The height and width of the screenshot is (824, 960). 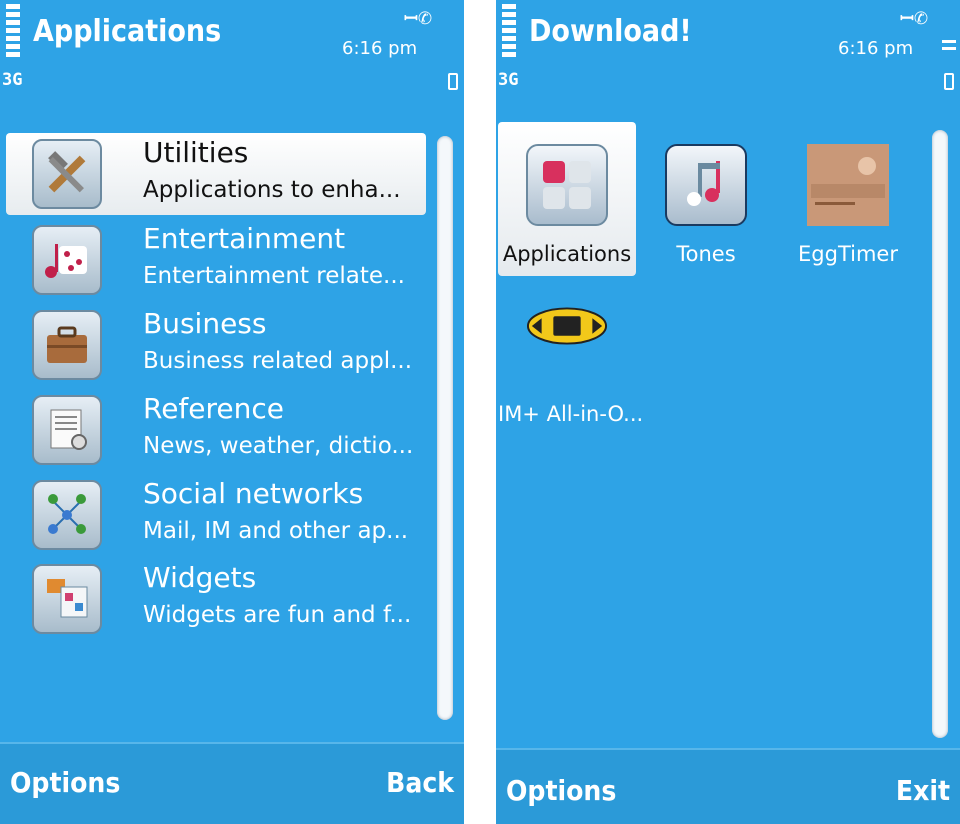 What do you see at coordinates (213, 408) in the screenshot?
I see `list-item-title: Reference` at bounding box center [213, 408].